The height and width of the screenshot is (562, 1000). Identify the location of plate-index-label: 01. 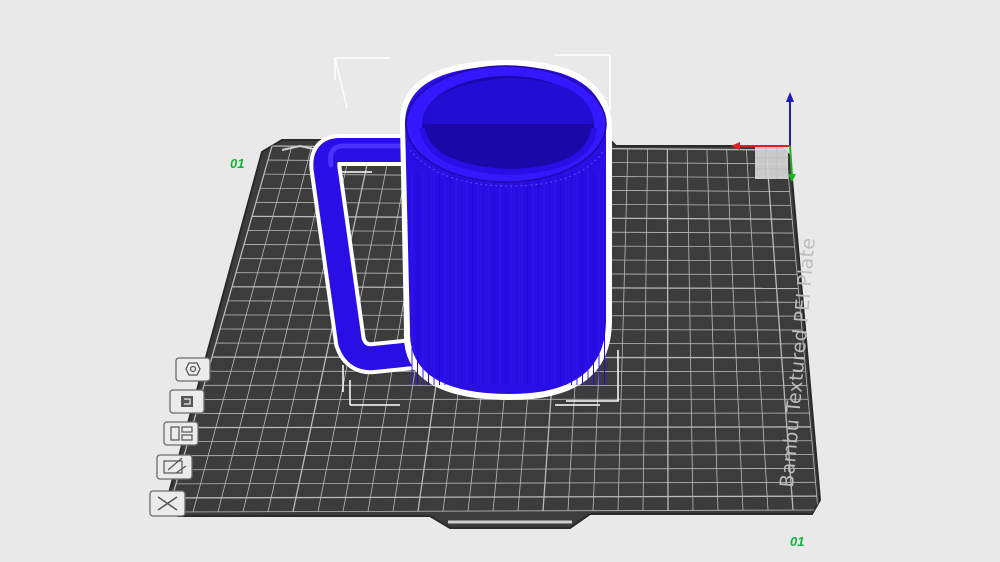
(237, 163).